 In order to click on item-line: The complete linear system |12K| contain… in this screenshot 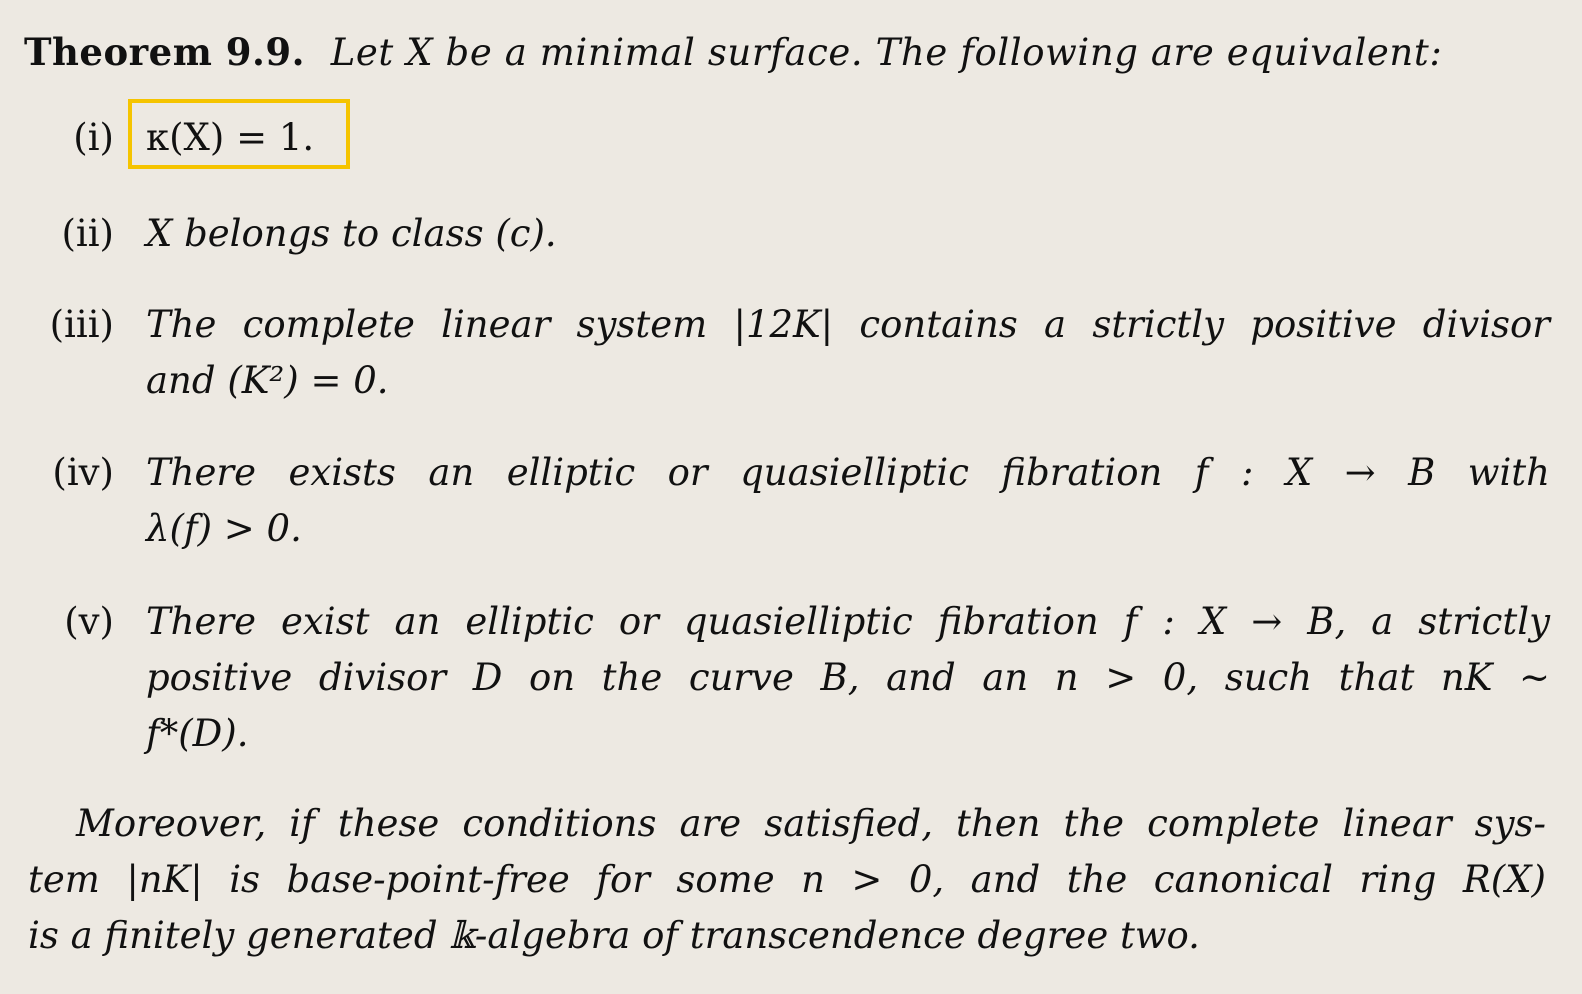, I will do `click(848, 324)`.